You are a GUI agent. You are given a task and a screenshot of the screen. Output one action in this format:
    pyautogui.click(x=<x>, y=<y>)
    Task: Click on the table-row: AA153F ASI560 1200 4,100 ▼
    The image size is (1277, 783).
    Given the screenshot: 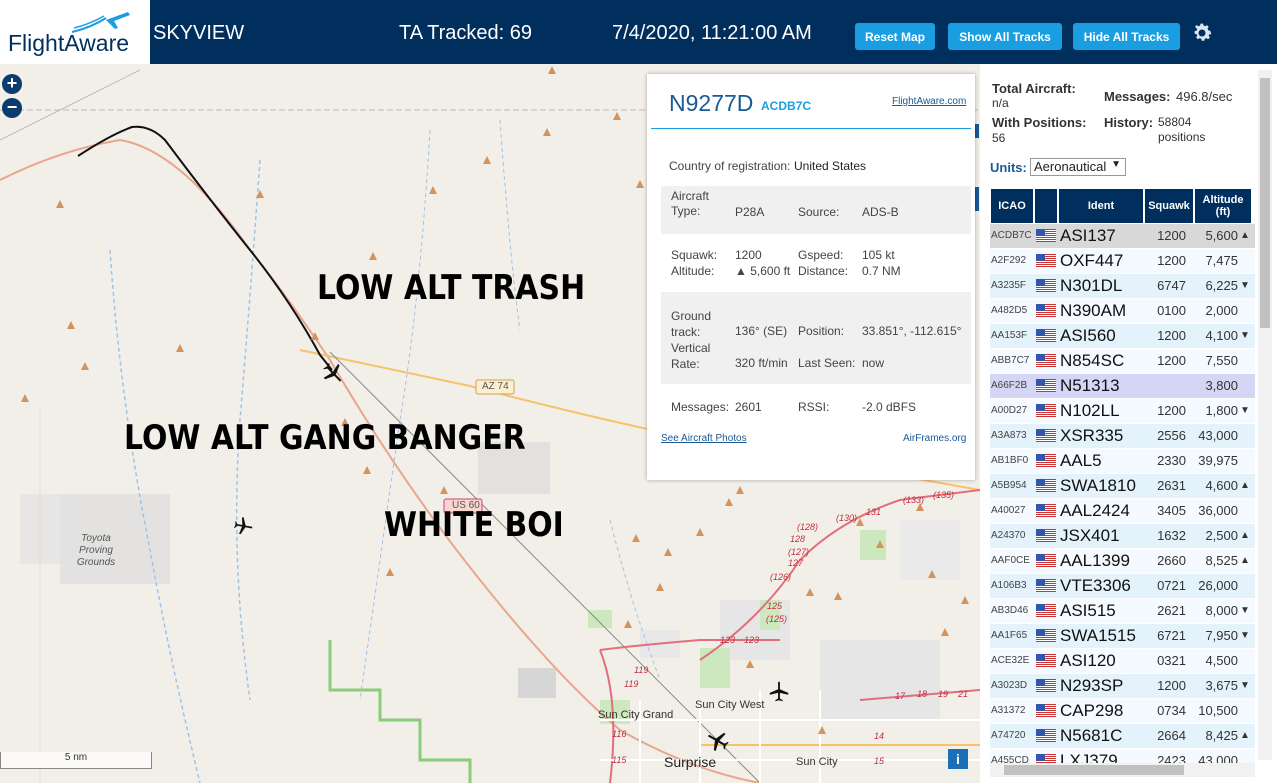 What is the action you would take?
    pyautogui.click(x=1122, y=336)
    